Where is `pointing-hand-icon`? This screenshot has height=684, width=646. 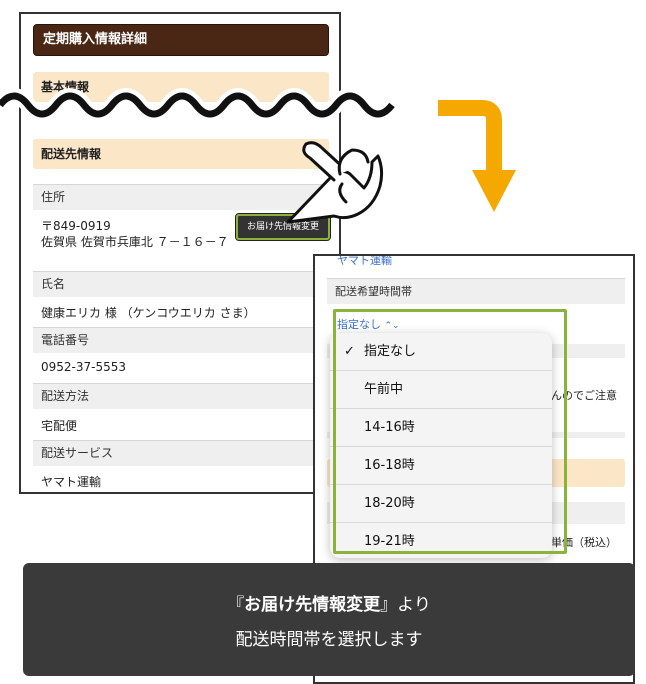
pointing-hand-icon is located at coordinates (335, 182).